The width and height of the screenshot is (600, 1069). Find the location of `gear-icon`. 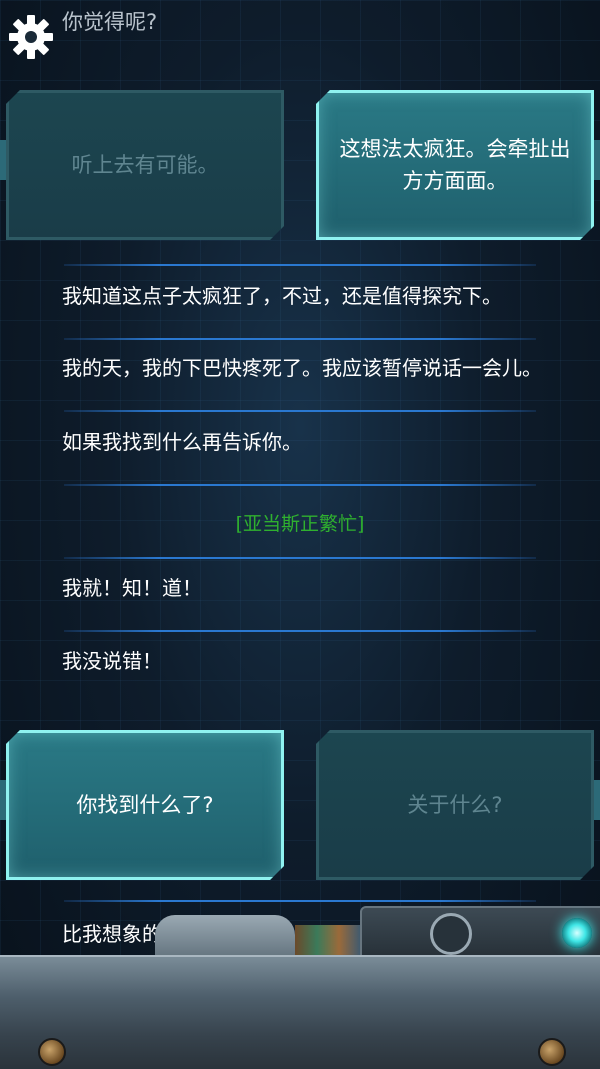

gear-icon is located at coordinates (31, 37).